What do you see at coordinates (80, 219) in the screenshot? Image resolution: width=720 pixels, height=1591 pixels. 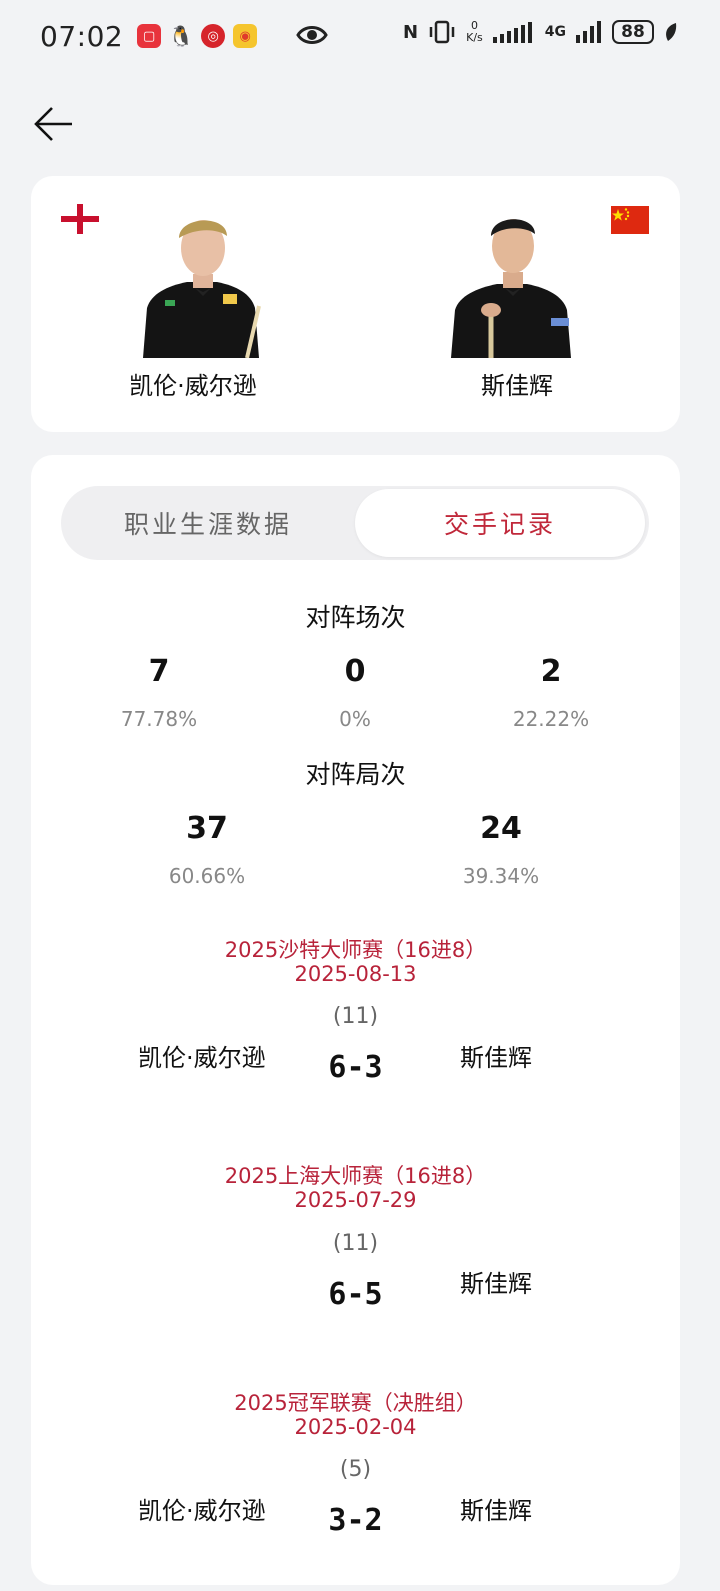 I see `england-flag-icon` at bounding box center [80, 219].